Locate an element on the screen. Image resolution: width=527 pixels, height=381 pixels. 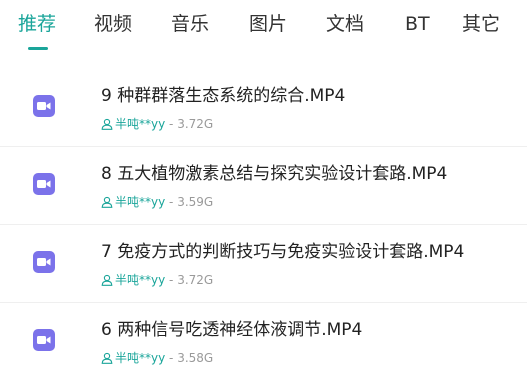
file-meta: 半吨**yy - 3.59G is located at coordinates (157, 203).